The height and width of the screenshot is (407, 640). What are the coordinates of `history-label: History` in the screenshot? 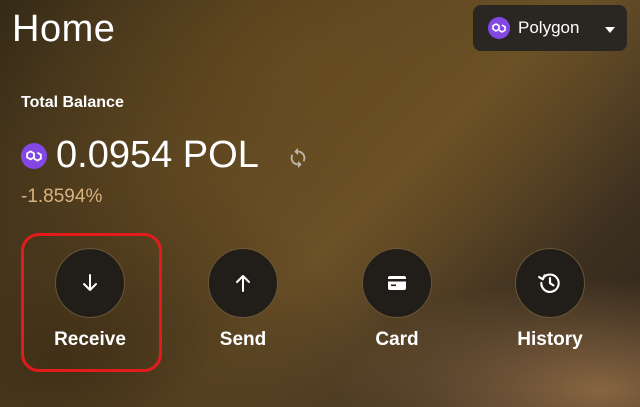 It's located at (550, 339).